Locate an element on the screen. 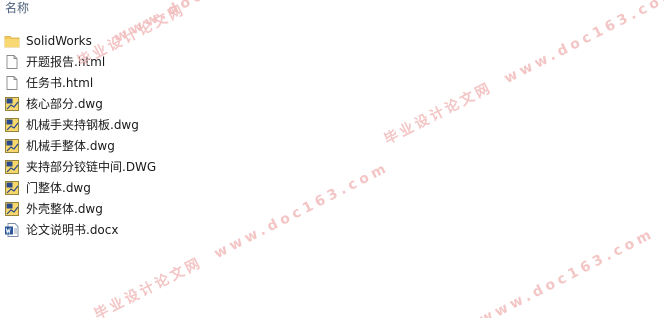 The height and width of the screenshot is (318, 664). file-row-clamp-plate: 机械手夹持钢板.dwg is located at coordinates (78, 124).